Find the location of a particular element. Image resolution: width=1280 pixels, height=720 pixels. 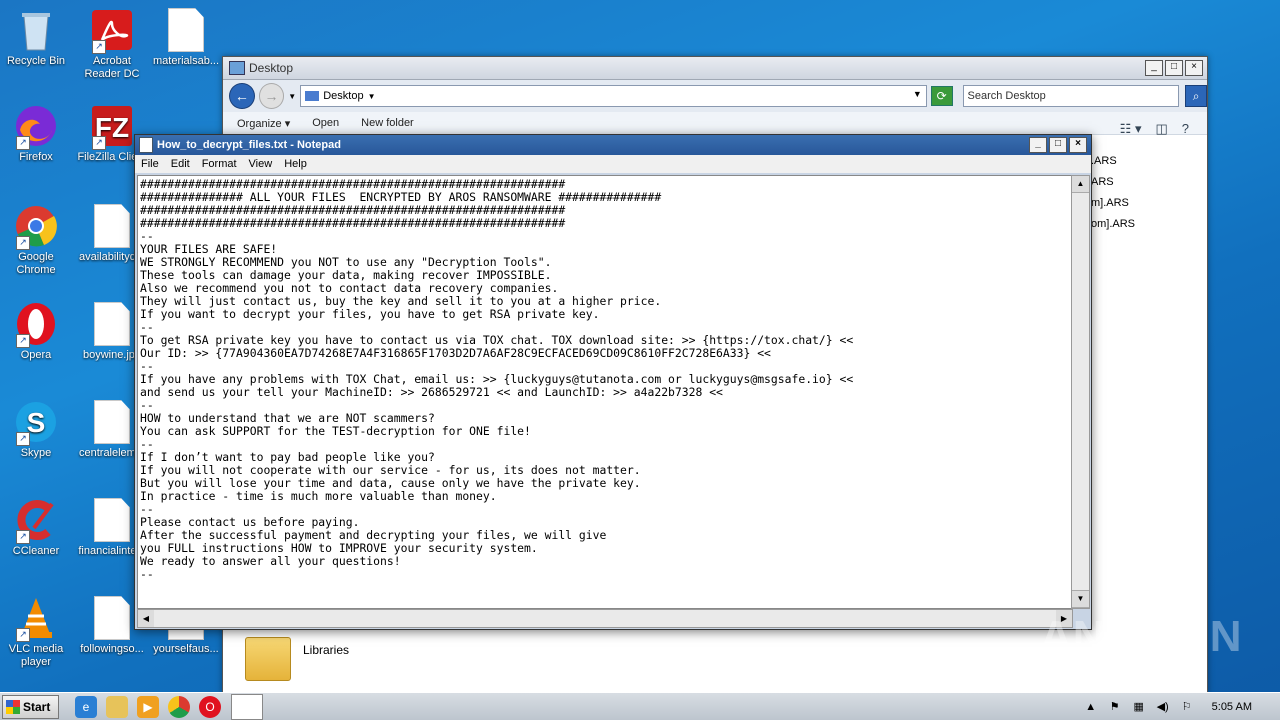

history-dropdown-icon: ▼ is located at coordinates (292, 96).